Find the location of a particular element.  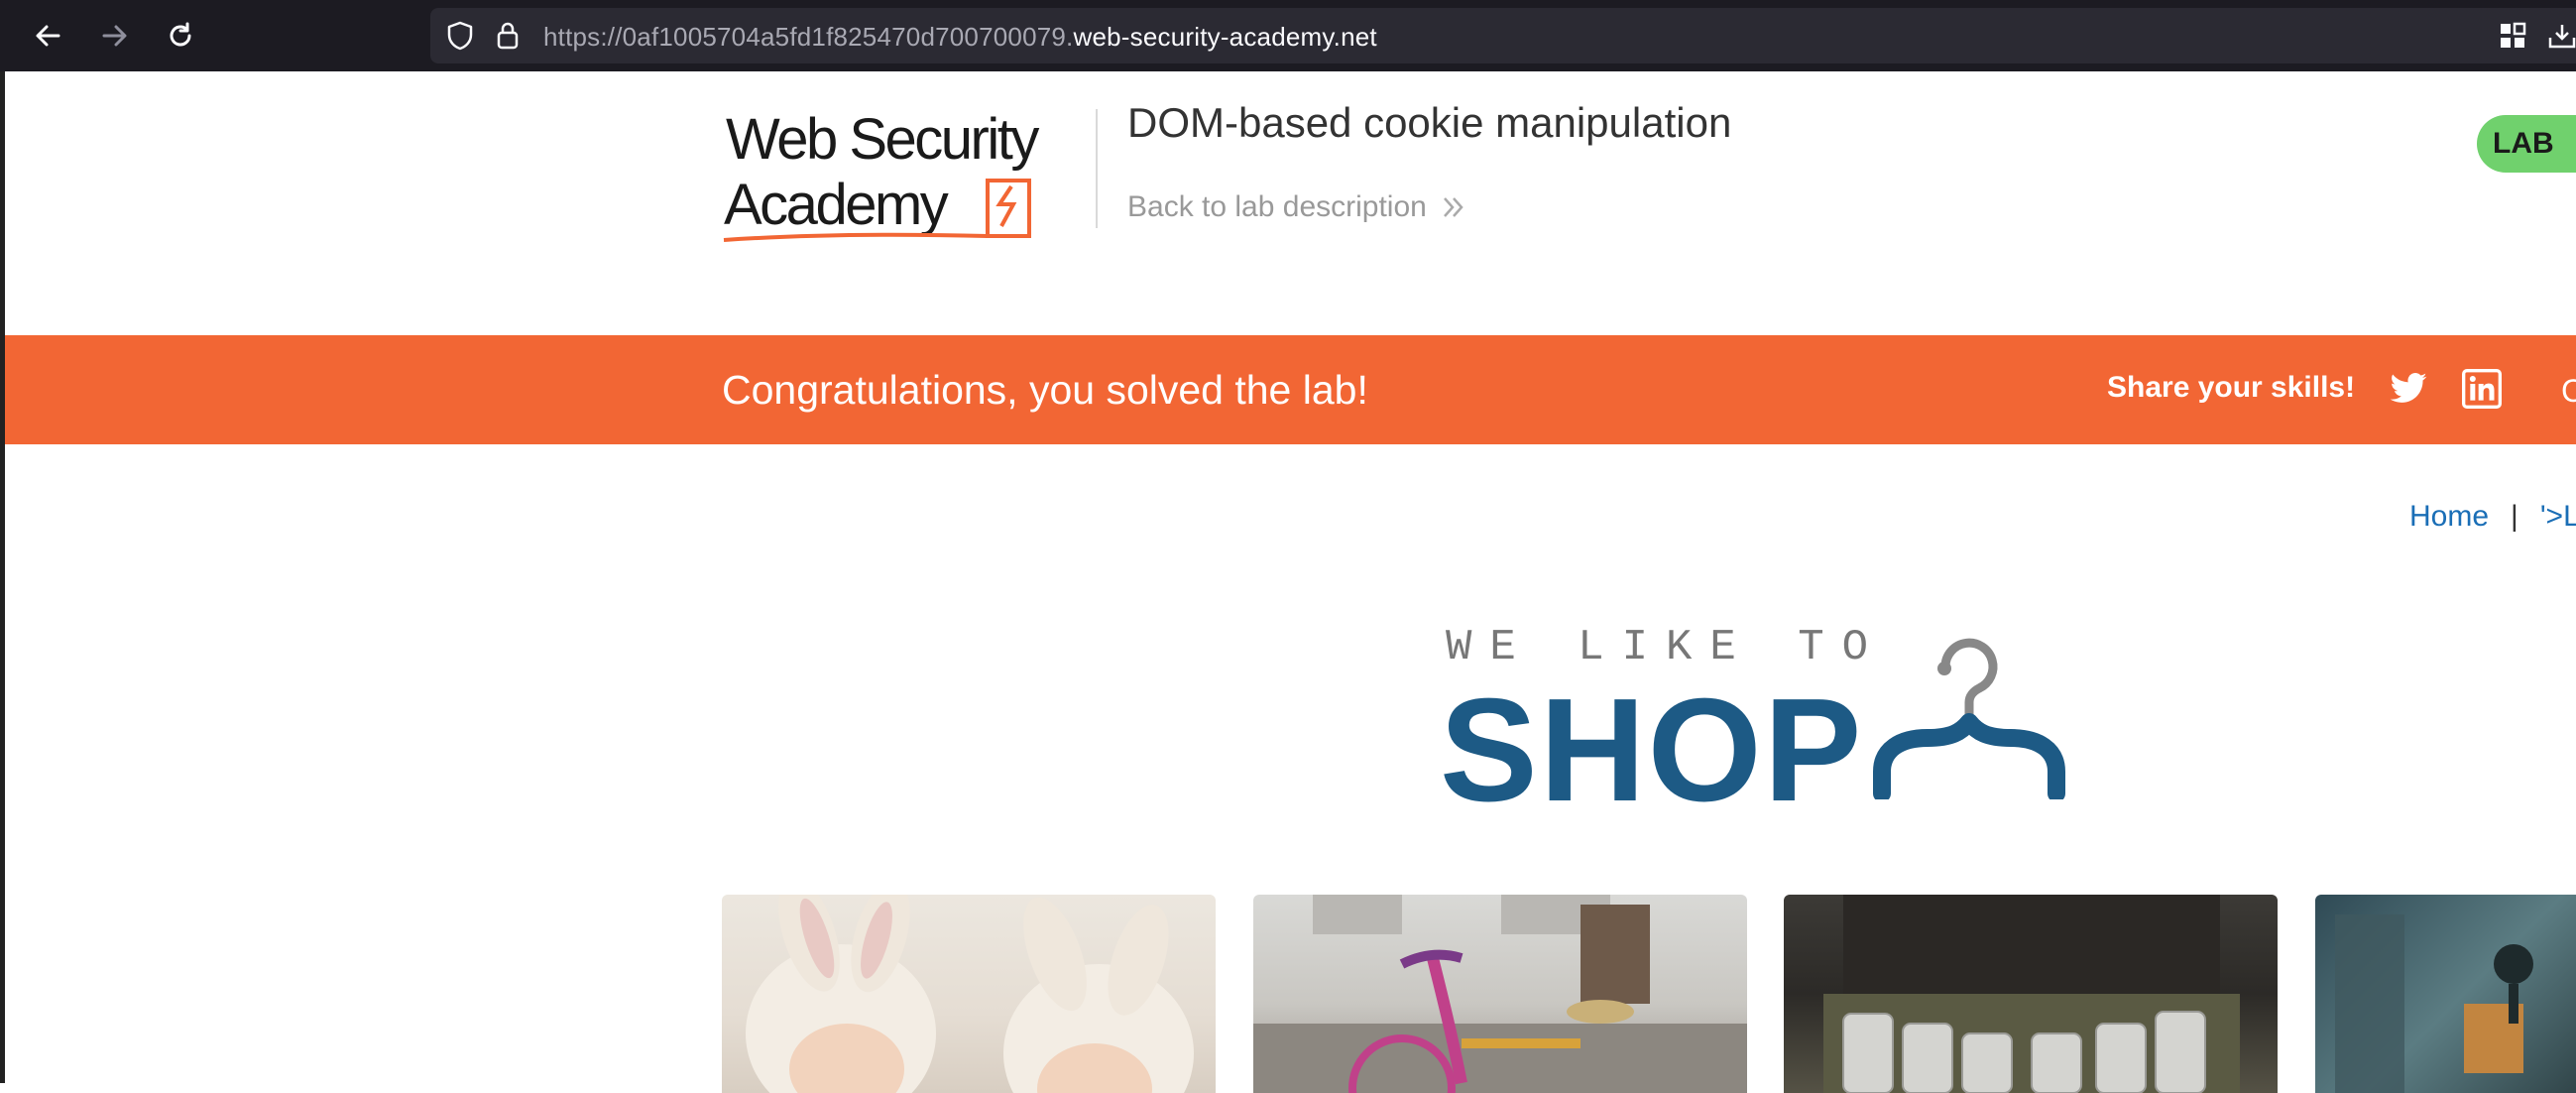

linkedin-icon is located at coordinates (2482, 389).